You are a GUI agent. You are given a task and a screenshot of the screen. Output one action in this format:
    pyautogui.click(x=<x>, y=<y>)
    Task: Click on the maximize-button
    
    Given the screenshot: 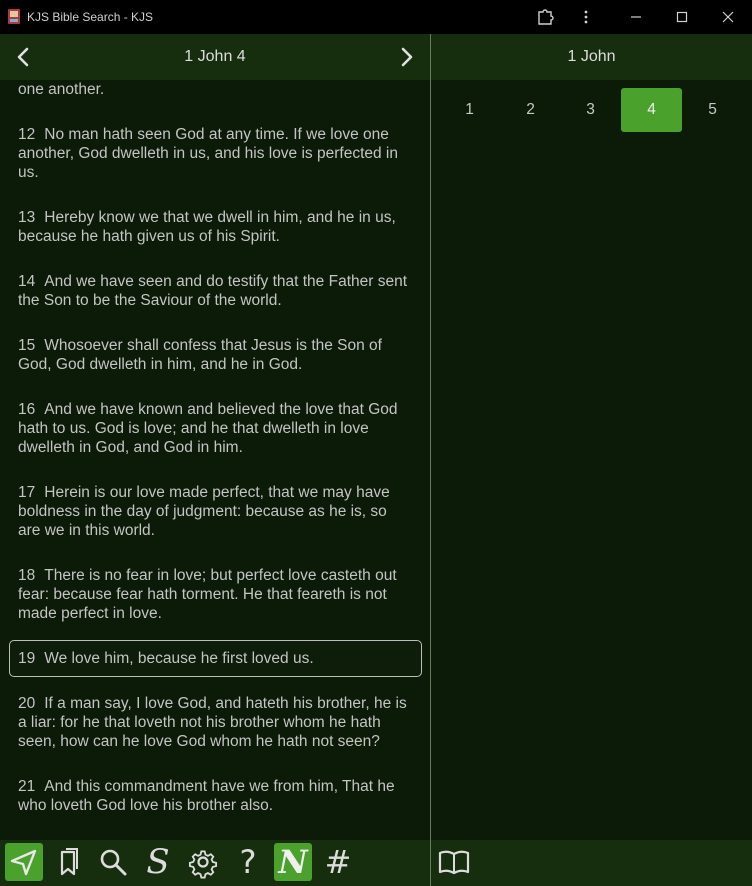 What is the action you would take?
    pyautogui.click(x=682, y=17)
    